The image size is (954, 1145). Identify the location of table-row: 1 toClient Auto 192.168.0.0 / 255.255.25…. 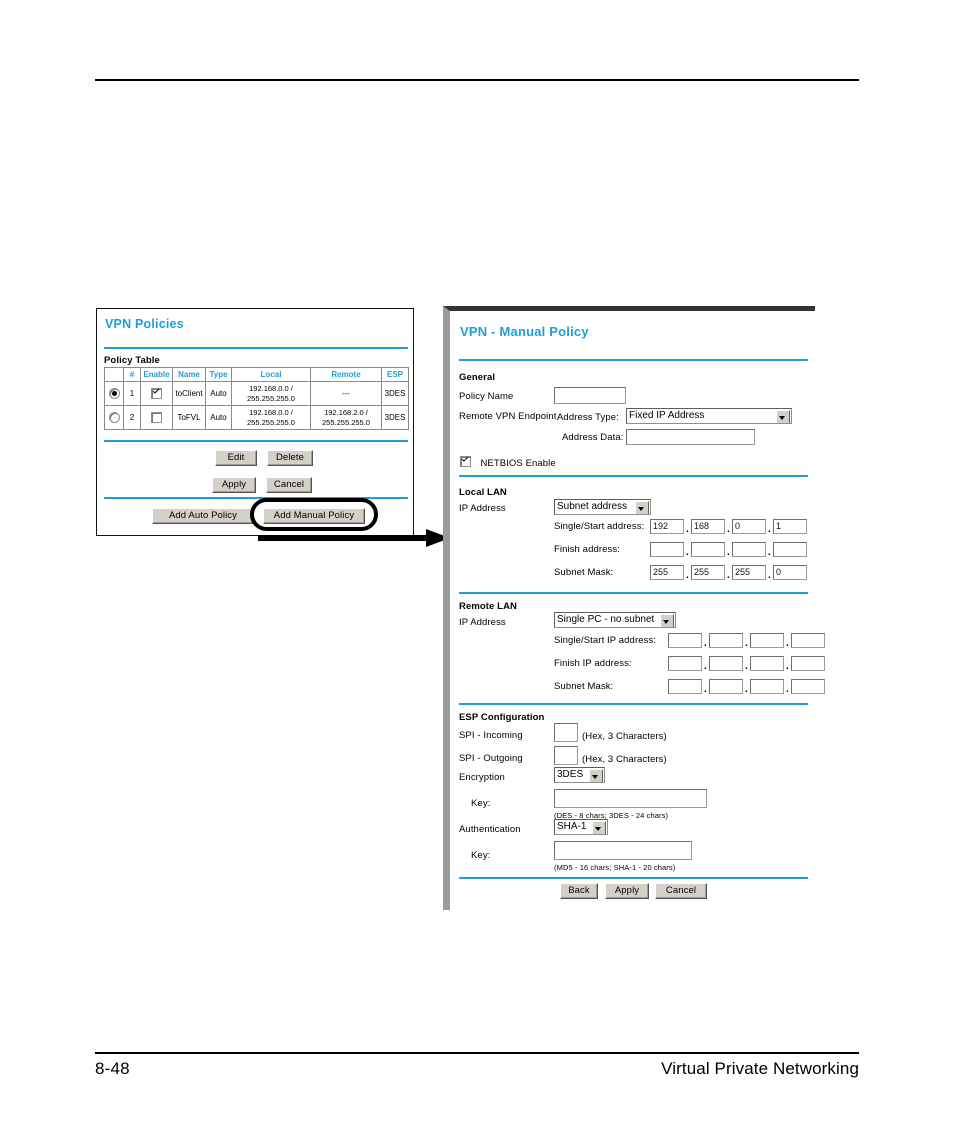
(256, 393).